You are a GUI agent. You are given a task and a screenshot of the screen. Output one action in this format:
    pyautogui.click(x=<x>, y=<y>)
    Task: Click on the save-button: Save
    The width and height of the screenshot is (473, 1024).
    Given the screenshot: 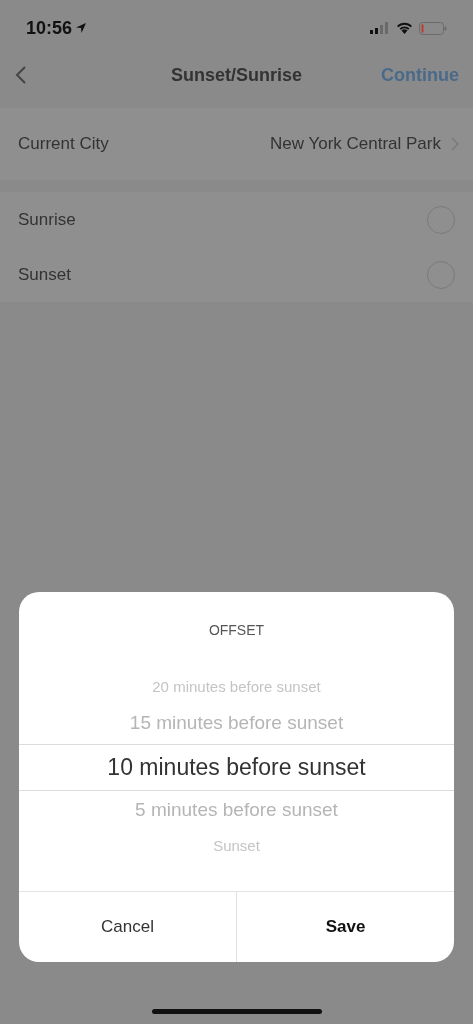 What is the action you would take?
    pyautogui.click(x=345, y=927)
    